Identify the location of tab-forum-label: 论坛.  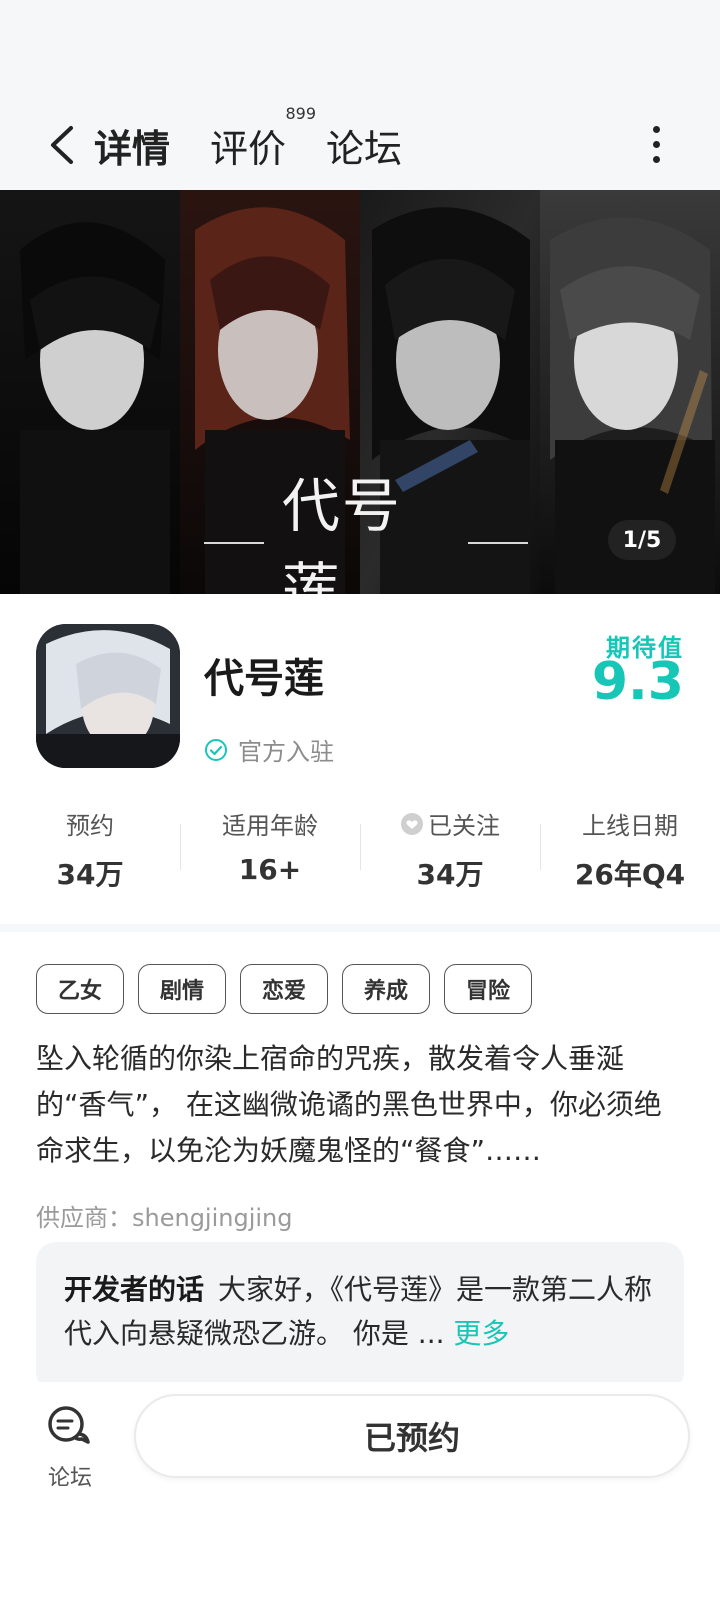
(364, 148).